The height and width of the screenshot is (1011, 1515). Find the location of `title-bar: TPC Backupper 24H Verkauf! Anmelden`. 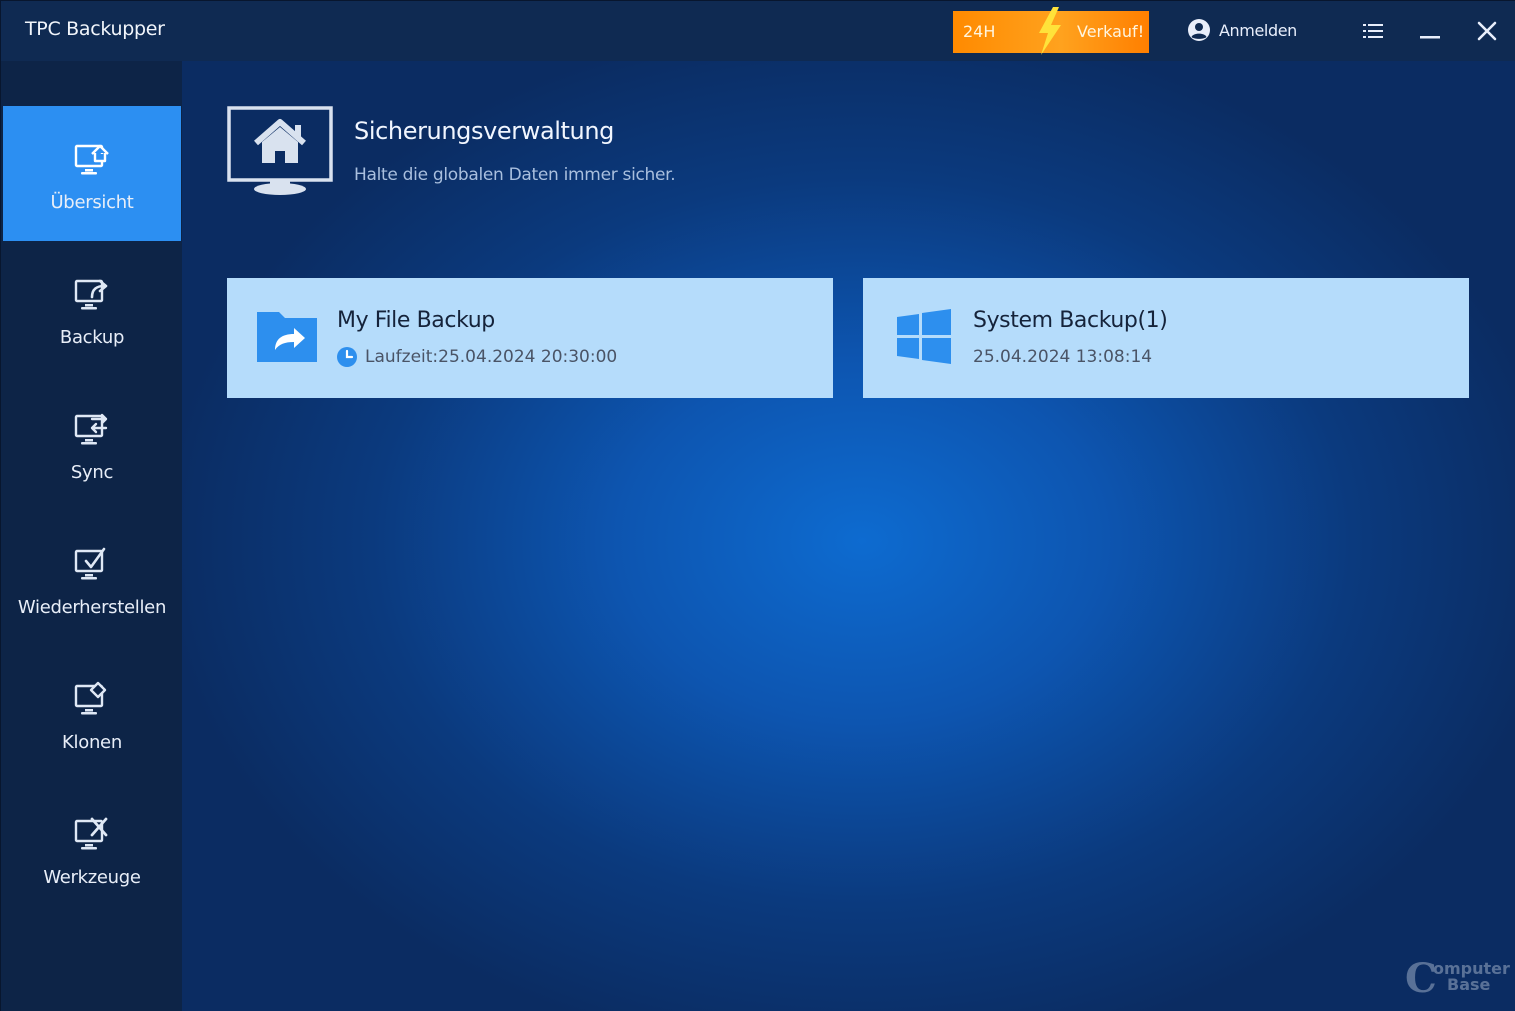

title-bar: TPC Backupper 24H Verkauf! Anmelden is located at coordinates (758, 31).